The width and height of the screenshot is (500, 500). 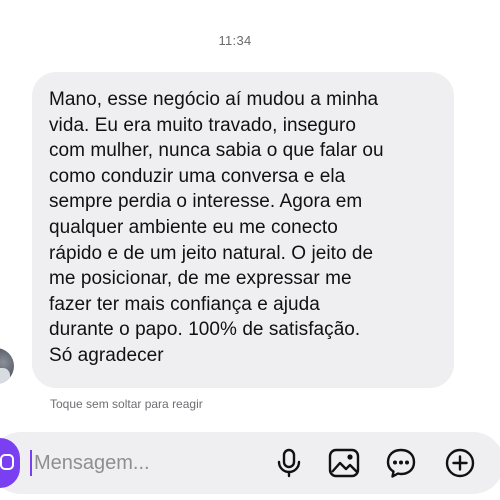 I want to click on plus-icon, so click(x=460, y=463).